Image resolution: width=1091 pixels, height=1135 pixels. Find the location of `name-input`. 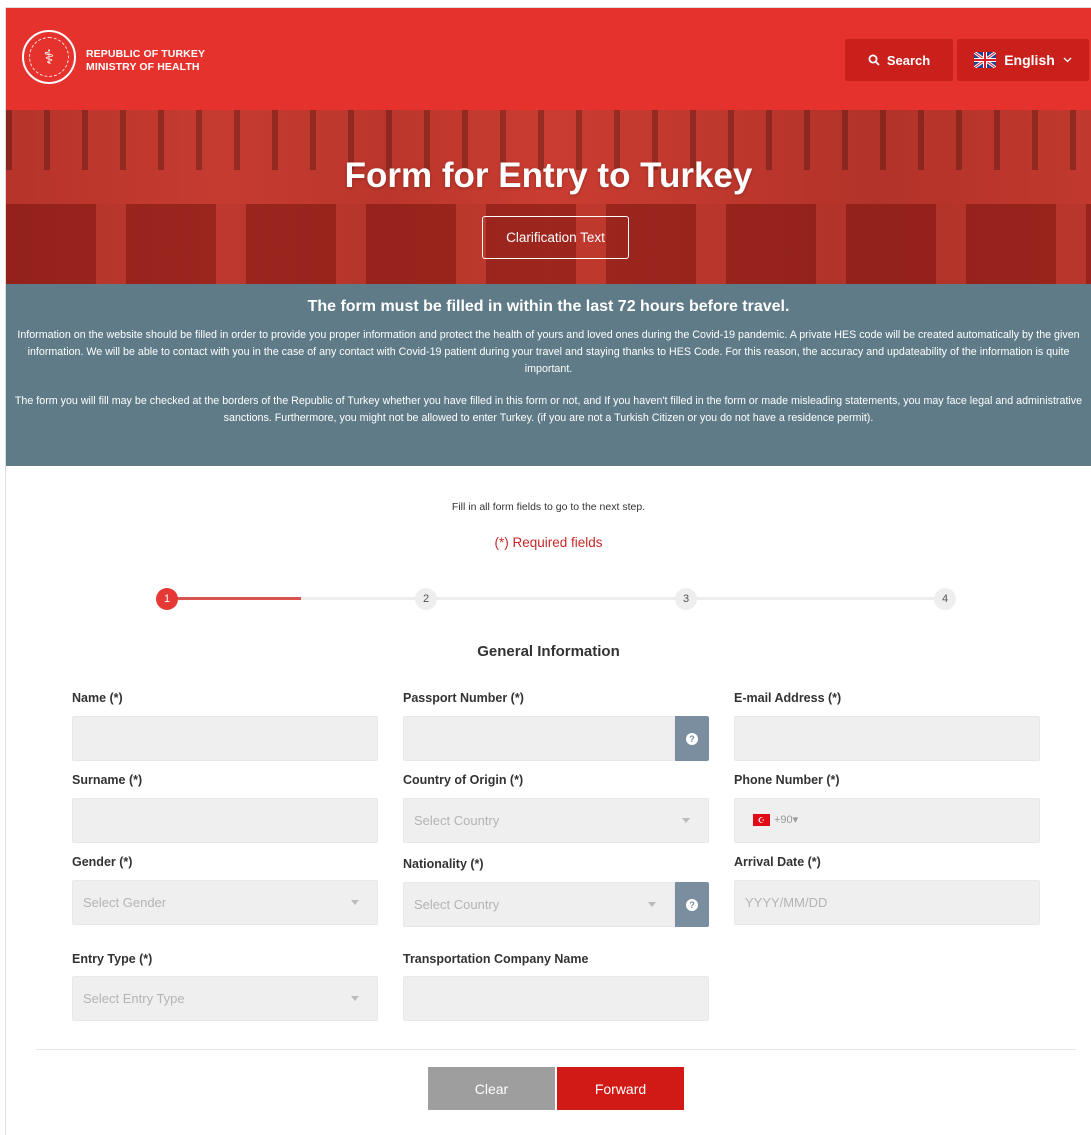

name-input is located at coordinates (225, 738).